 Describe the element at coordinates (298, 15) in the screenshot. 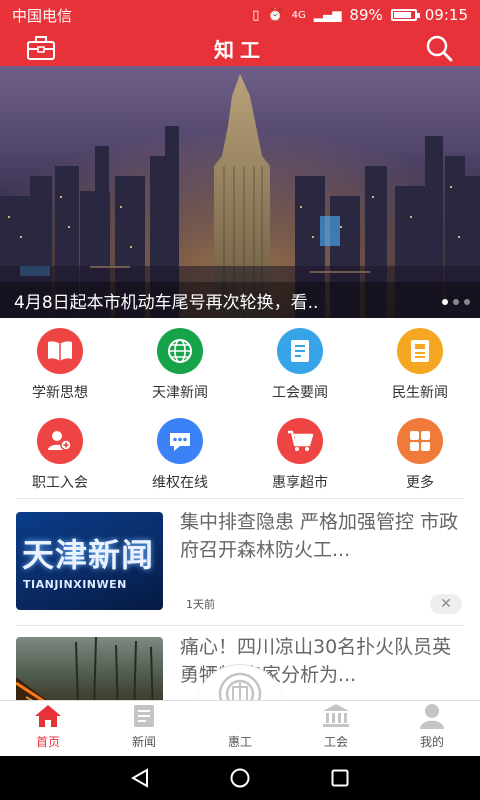

I see `signal-label: 4G` at that location.